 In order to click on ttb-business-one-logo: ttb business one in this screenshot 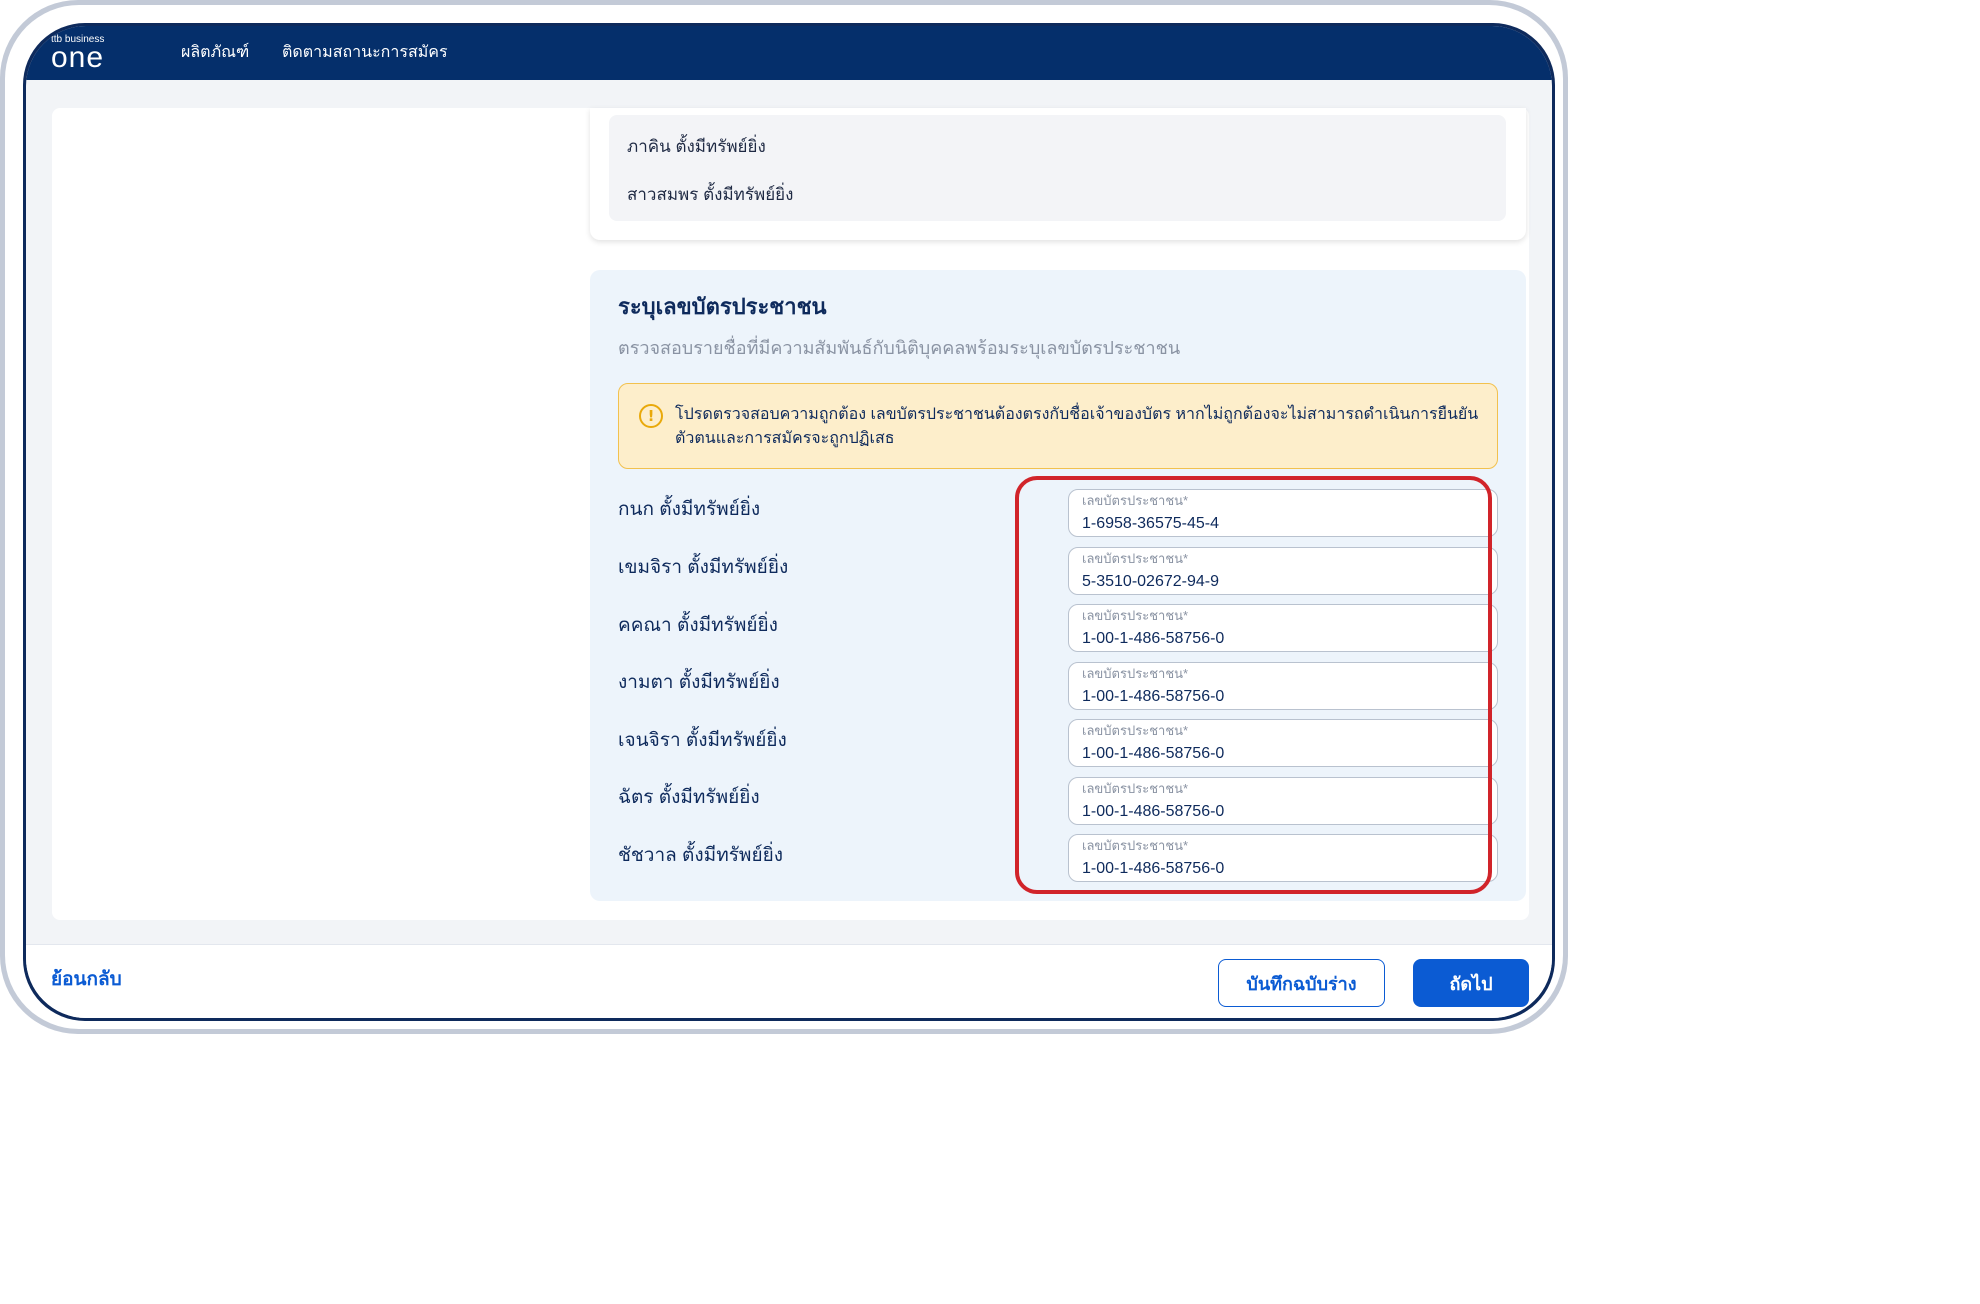, I will do `click(86, 54)`.